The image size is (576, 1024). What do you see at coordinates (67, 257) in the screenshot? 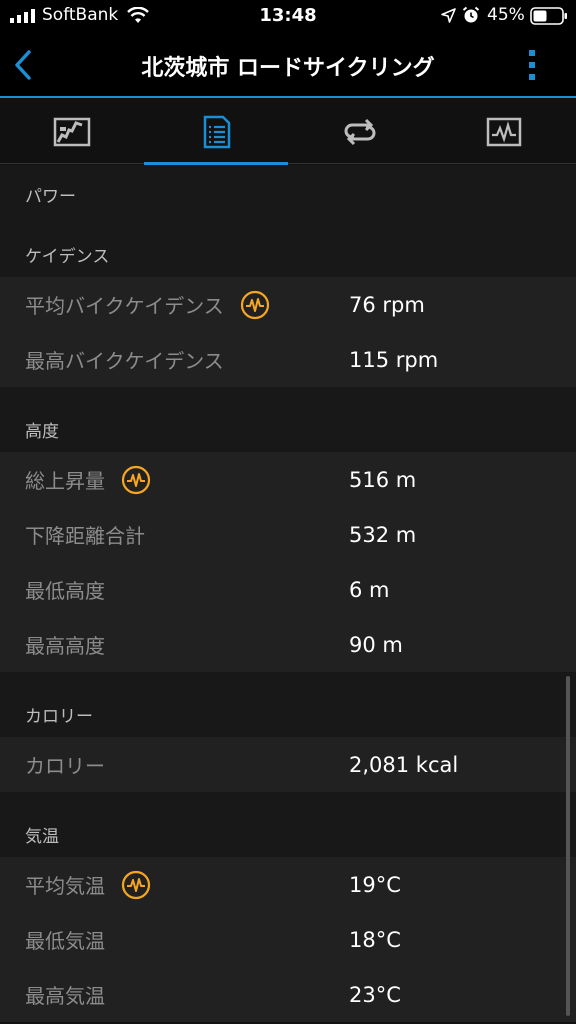
I see `section-title: ケイデンス` at bounding box center [67, 257].